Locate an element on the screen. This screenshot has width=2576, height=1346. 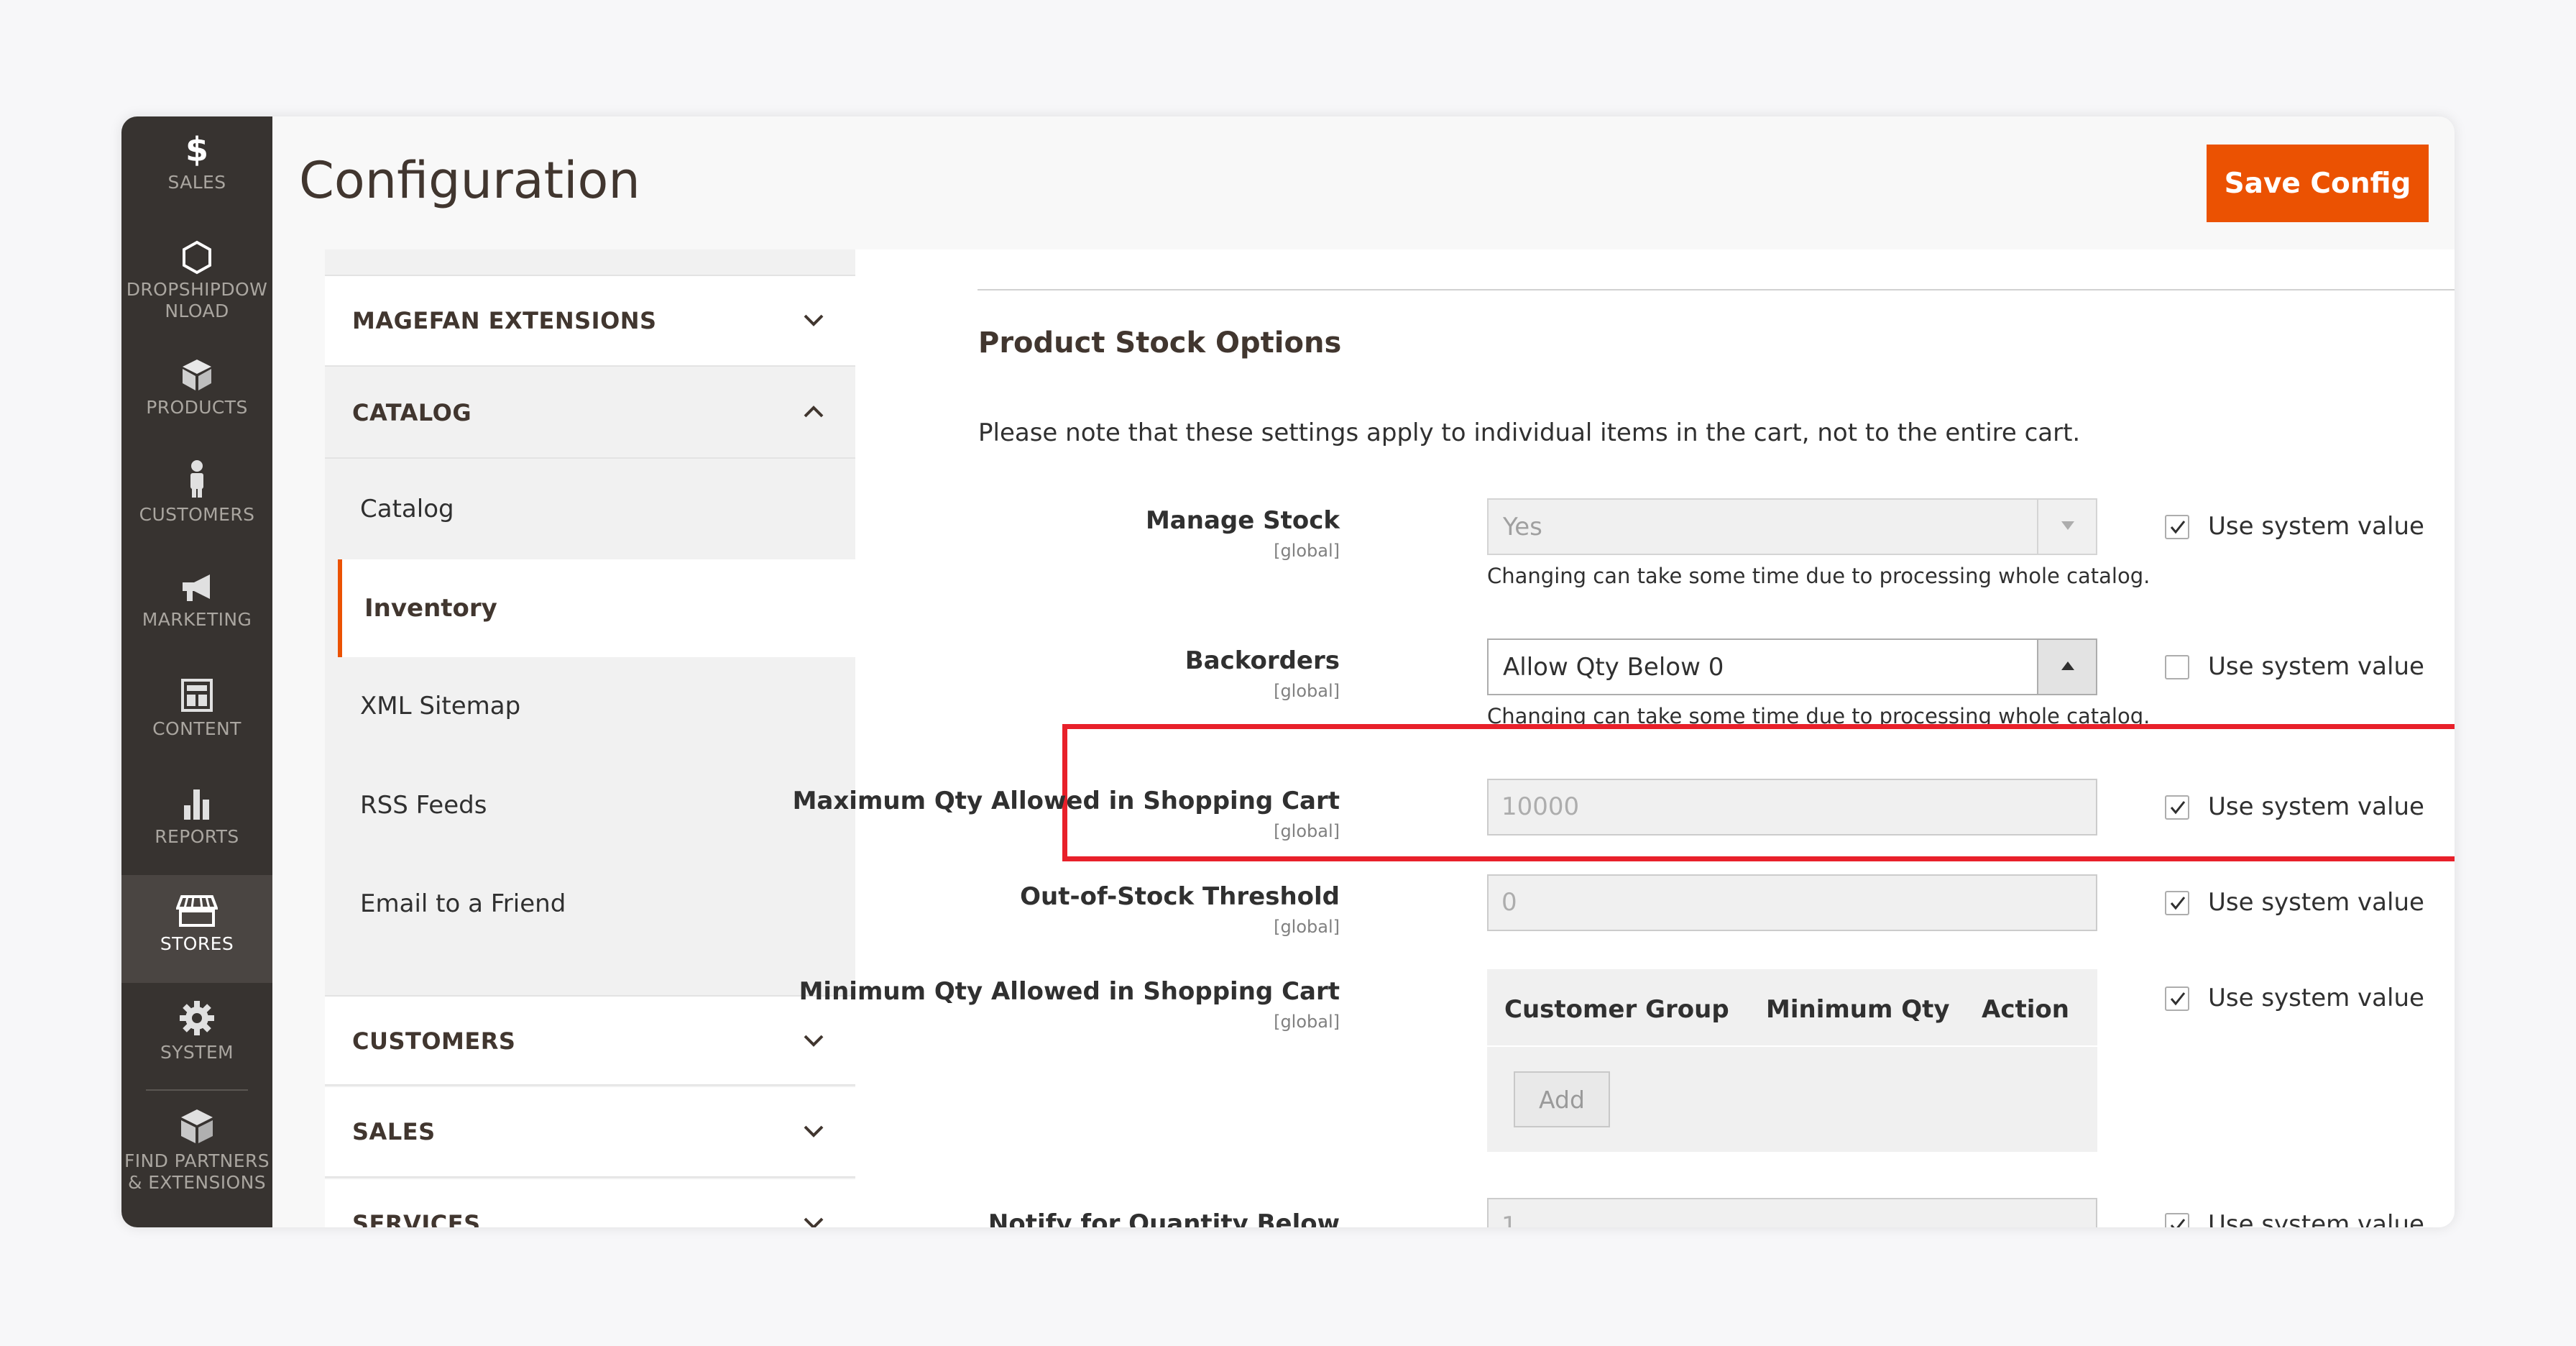
save-config-button: Save Config is located at coordinates (2318, 183).